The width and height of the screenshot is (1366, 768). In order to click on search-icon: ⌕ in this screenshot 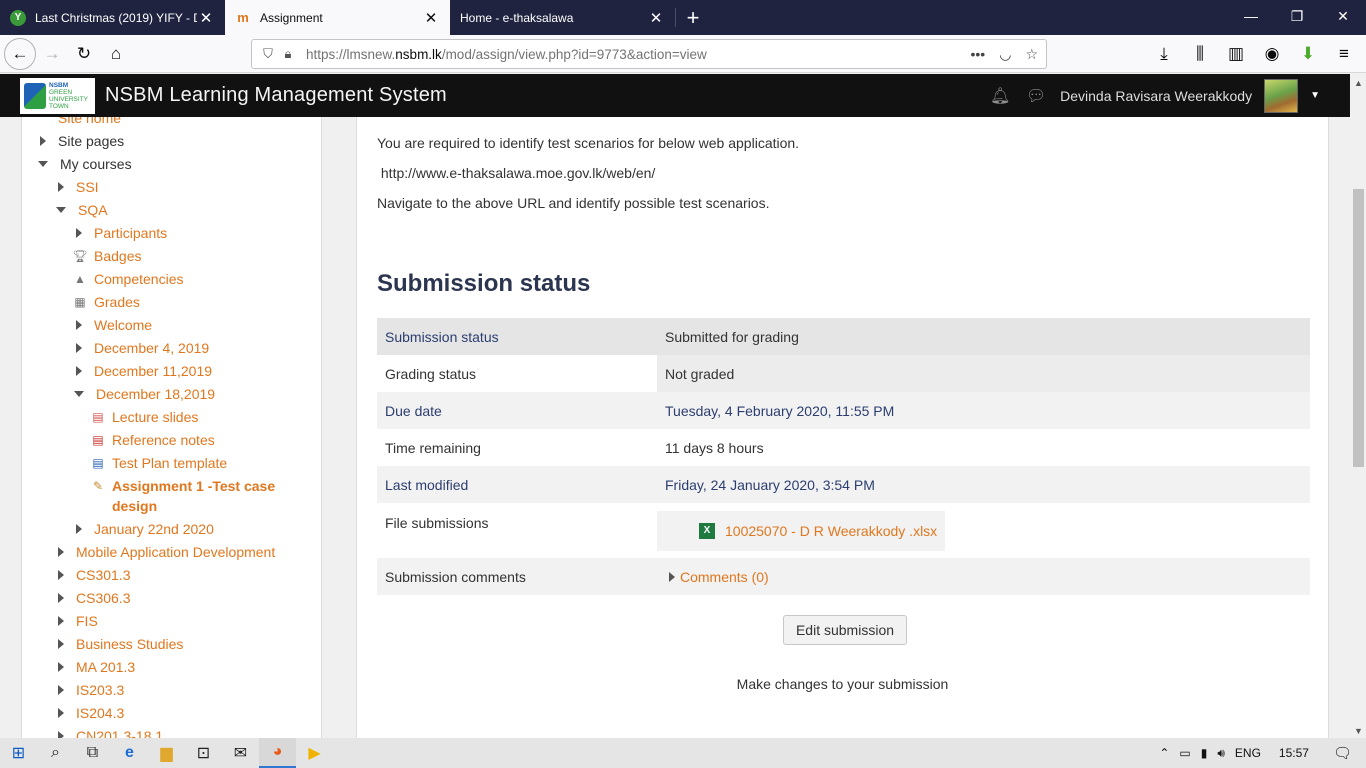, I will do `click(55, 753)`.